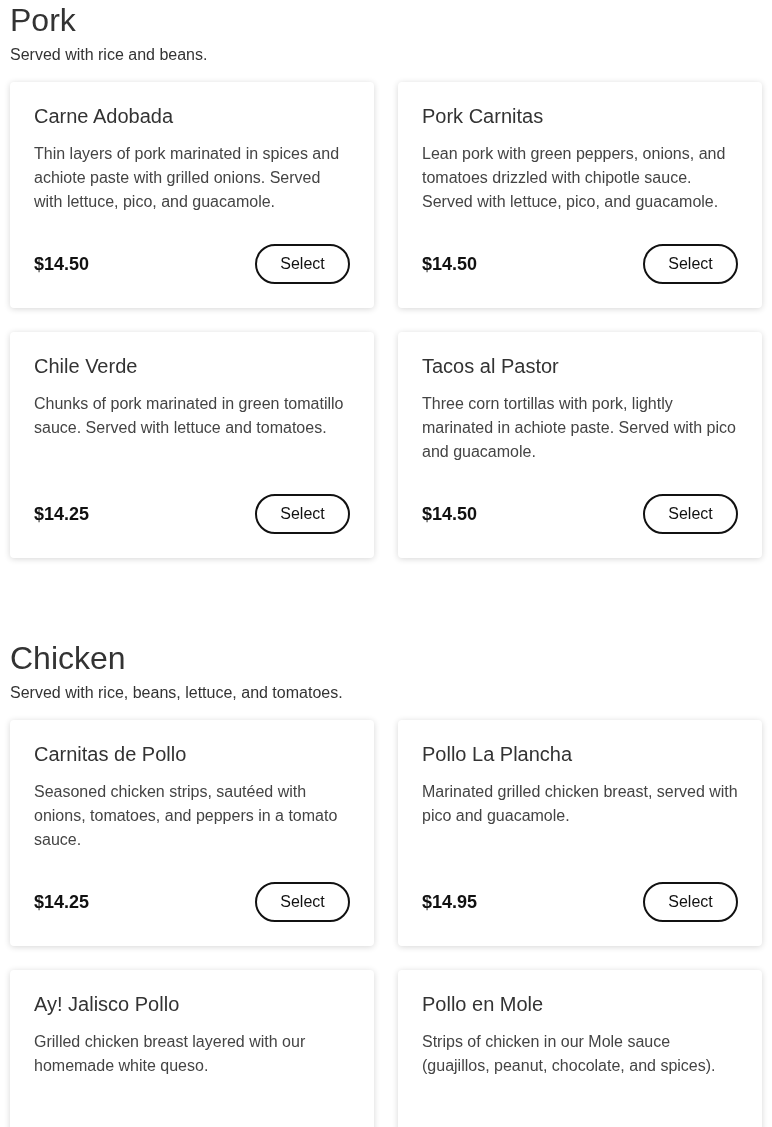 Image resolution: width=772 pixels, height=1127 pixels. Describe the element at coordinates (450, 902) in the screenshot. I see `dish-price: $14.95` at that location.